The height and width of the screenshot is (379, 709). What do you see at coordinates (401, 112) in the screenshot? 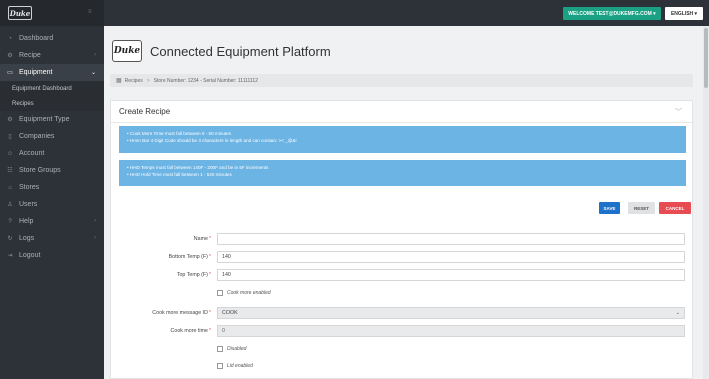
I see `card-header: Create Recipe ﹀` at bounding box center [401, 112].